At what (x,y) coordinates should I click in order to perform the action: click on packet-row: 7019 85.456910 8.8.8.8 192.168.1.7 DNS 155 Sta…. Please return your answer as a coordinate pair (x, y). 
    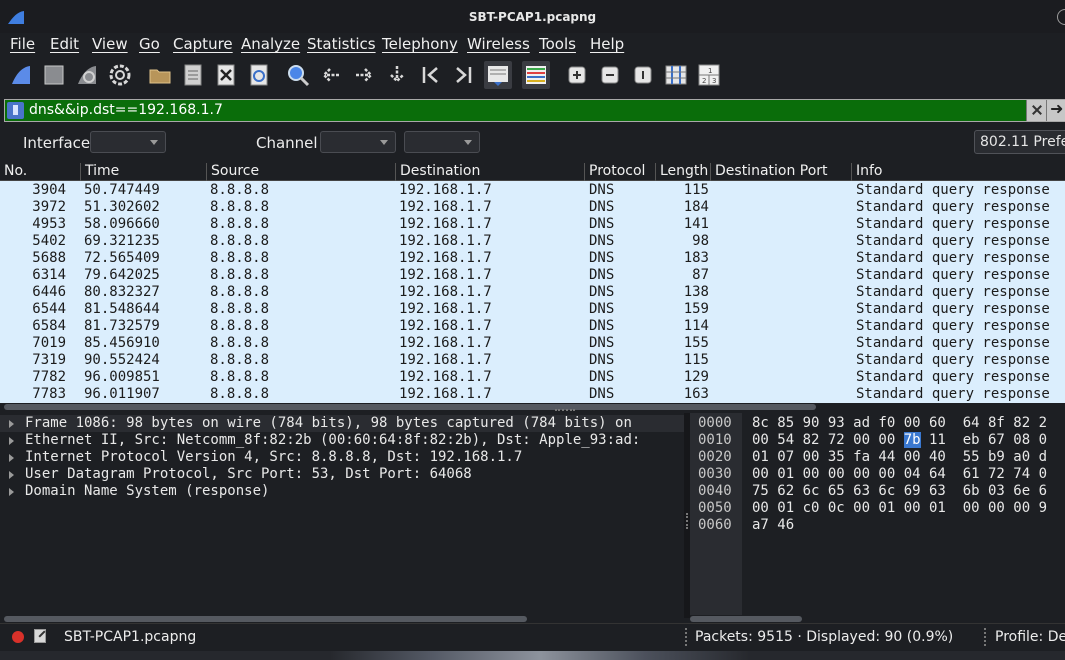
    Looking at the image, I should click on (532, 343).